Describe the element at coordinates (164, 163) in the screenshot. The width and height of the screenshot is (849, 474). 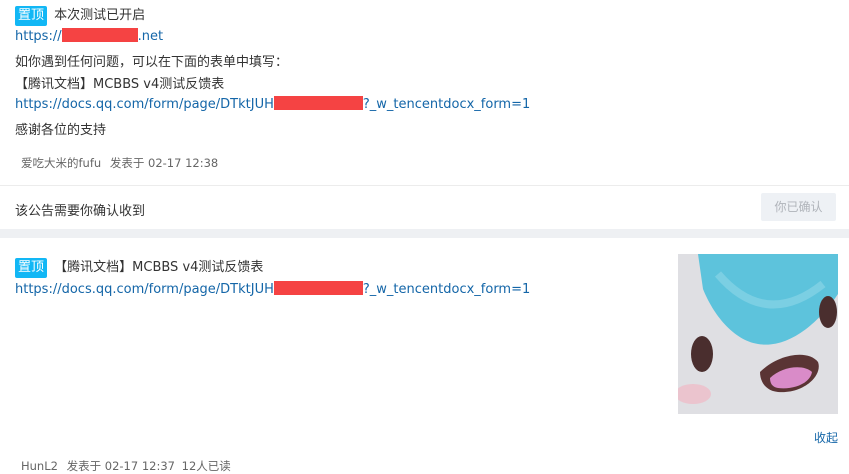
I see `post-time: 发表于 02-17 12:38` at that location.